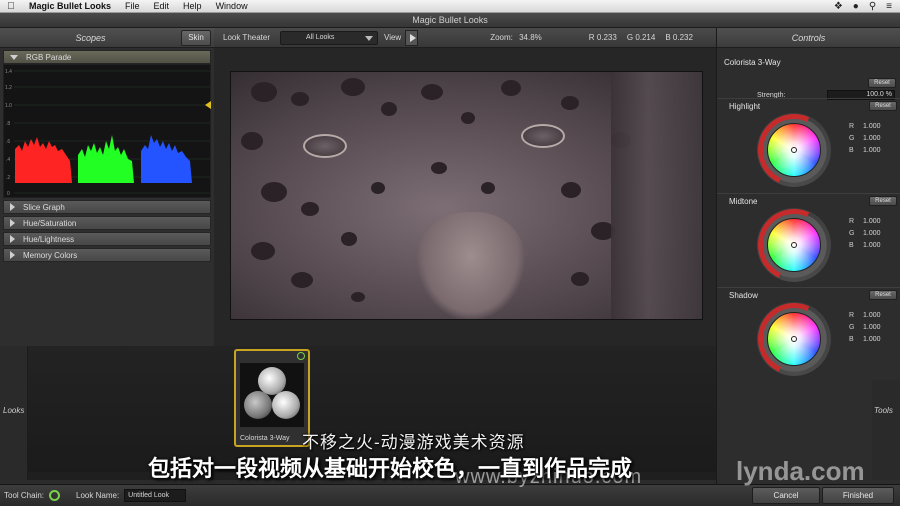 This screenshot has width=900, height=506. What do you see at coordinates (883, 295) in the screenshot?
I see `shadow-reset-button: Reset` at bounding box center [883, 295].